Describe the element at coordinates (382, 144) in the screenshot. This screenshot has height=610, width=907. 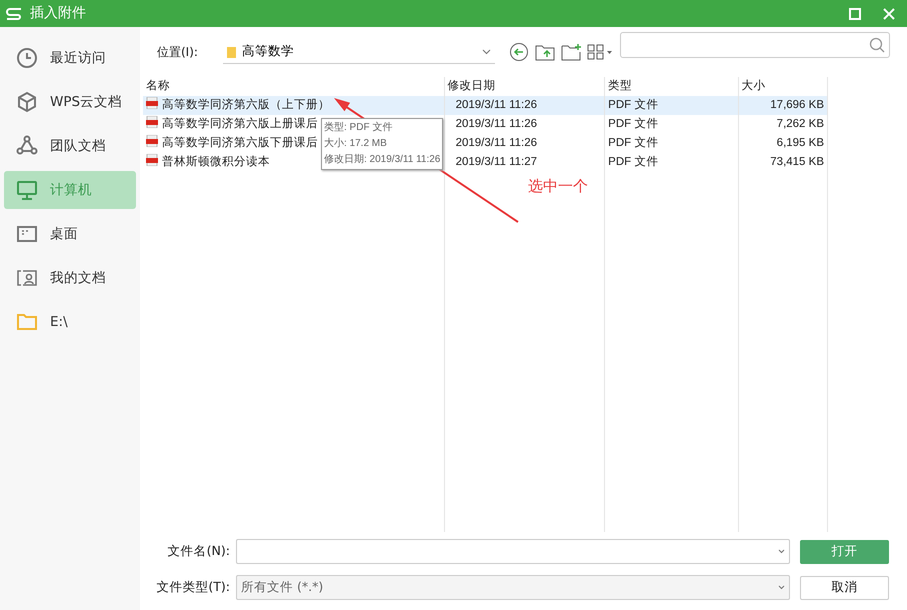
I see `tooltip: 类型: PDF 文件 大小: 17.2 MB 修改日期: 2019/3/11 11:26` at that location.